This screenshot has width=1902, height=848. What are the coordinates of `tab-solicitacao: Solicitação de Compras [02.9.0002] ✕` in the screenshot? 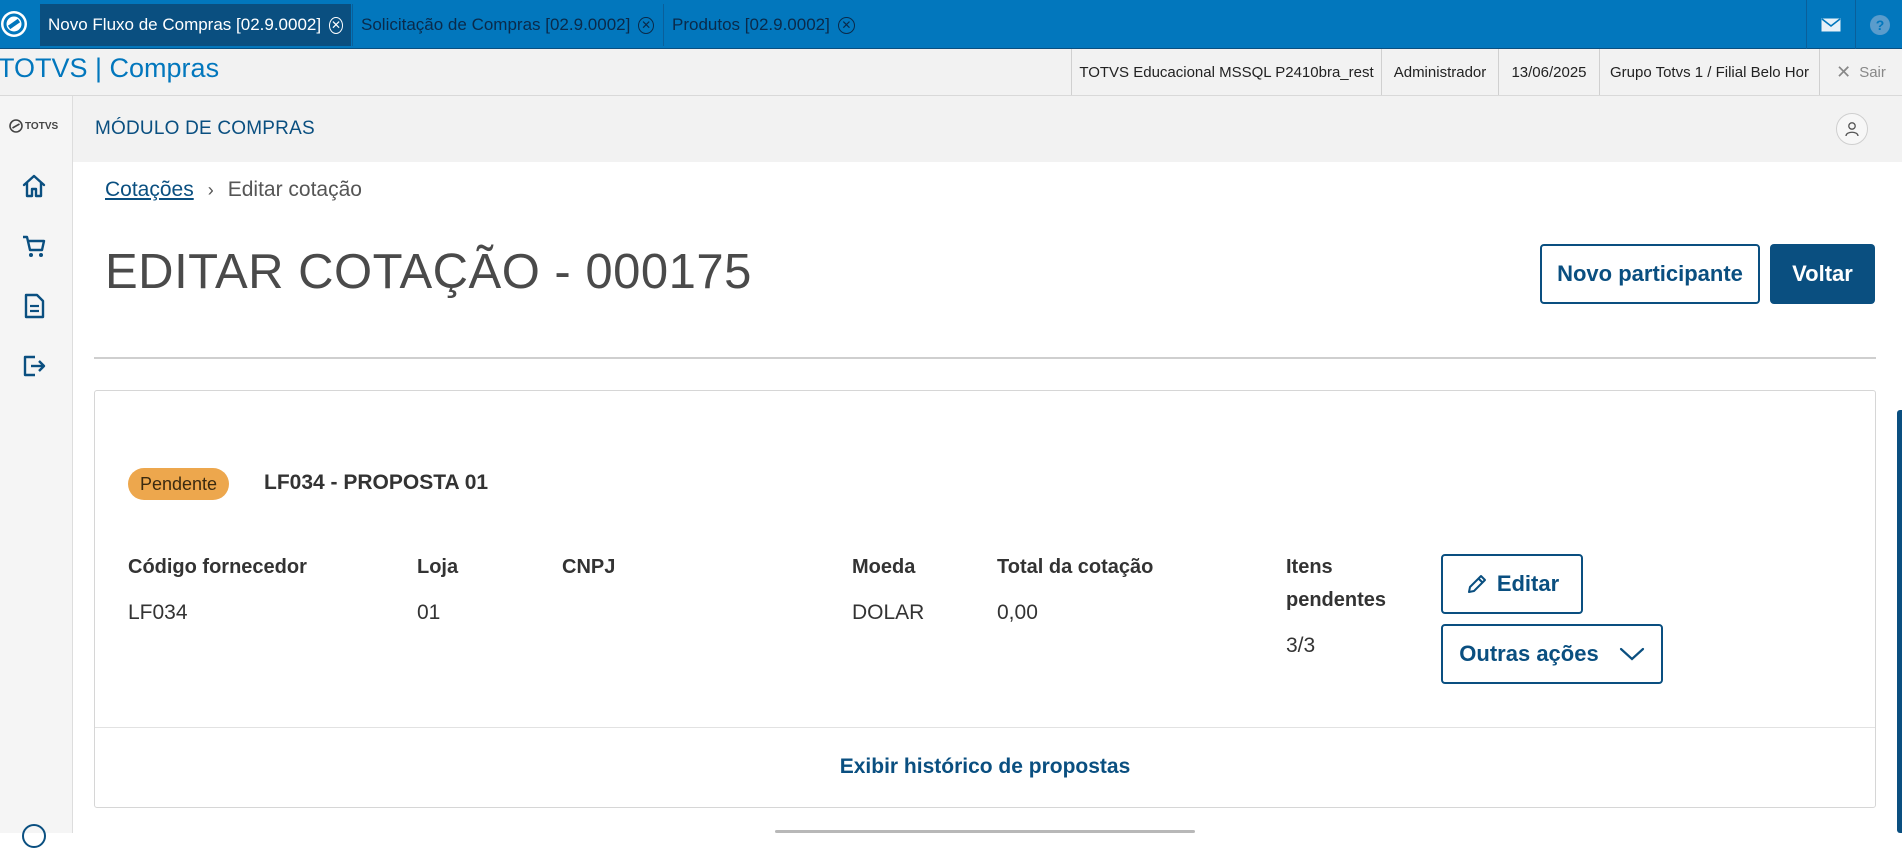 It's located at (507, 25).